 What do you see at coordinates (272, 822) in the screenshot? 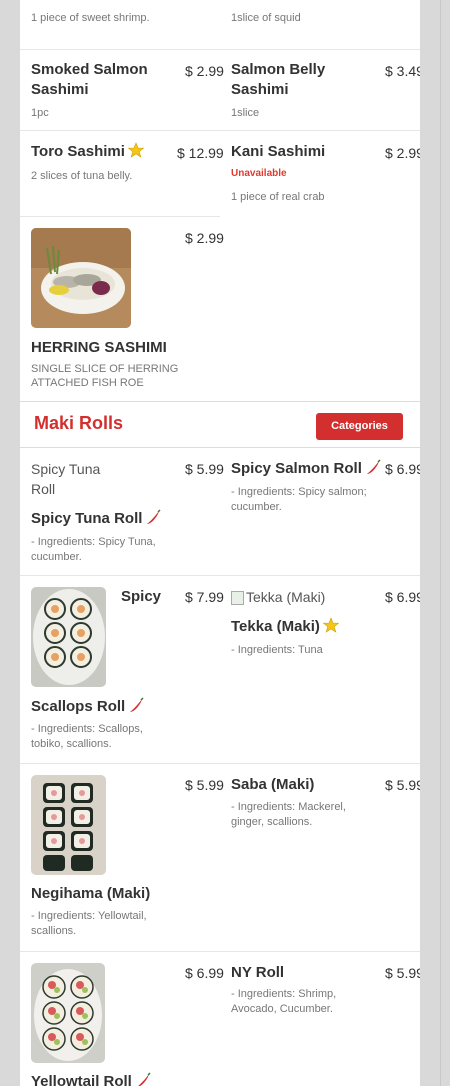
I see `item-description-line2: ginger, scallions.` at bounding box center [272, 822].